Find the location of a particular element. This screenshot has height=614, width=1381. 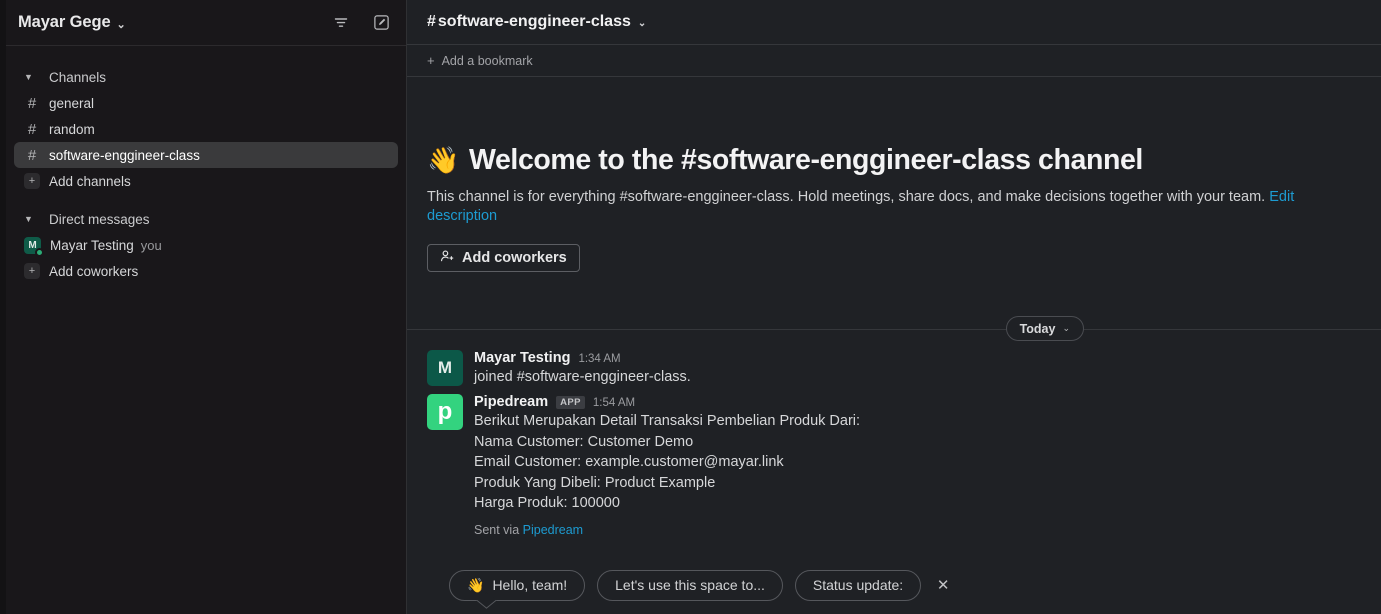

today-pill-button: Today ⌄ is located at coordinates (1044, 329).